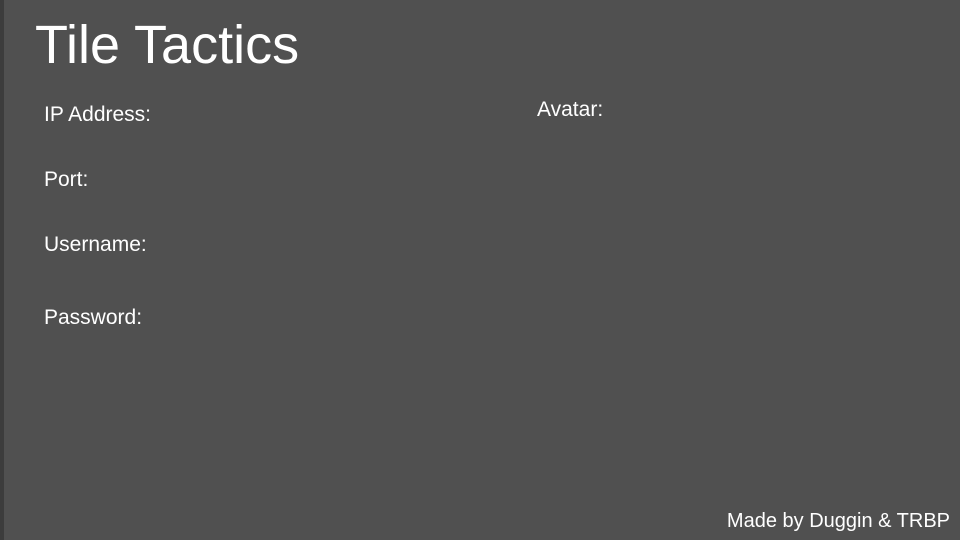 The height and width of the screenshot is (540, 960). What do you see at coordinates (93, 317) in the screenshot?
I see `password-label: Password:` at bounding box center [93, 317].